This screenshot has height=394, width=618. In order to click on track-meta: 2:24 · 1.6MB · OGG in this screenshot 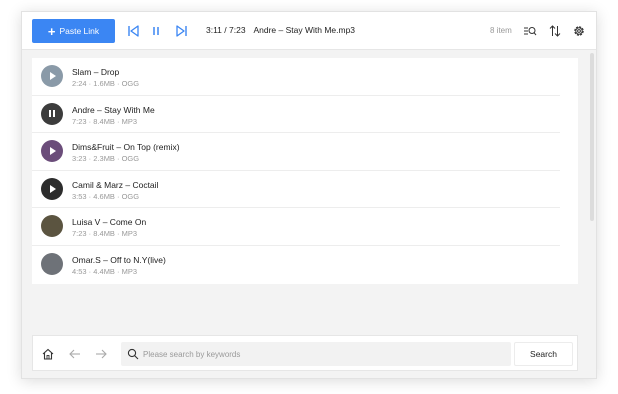, I will do `click(106, 83)`.